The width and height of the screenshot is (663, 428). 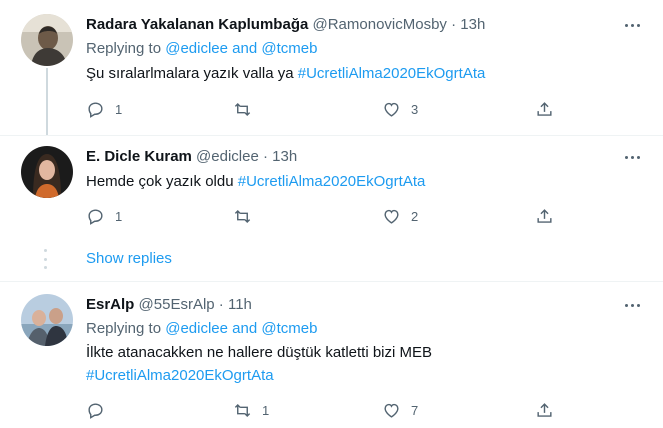 What do you see at coordinates (415, 410) in the screenshot?
I see `like-count: 7` at bounding box center [415, 410].